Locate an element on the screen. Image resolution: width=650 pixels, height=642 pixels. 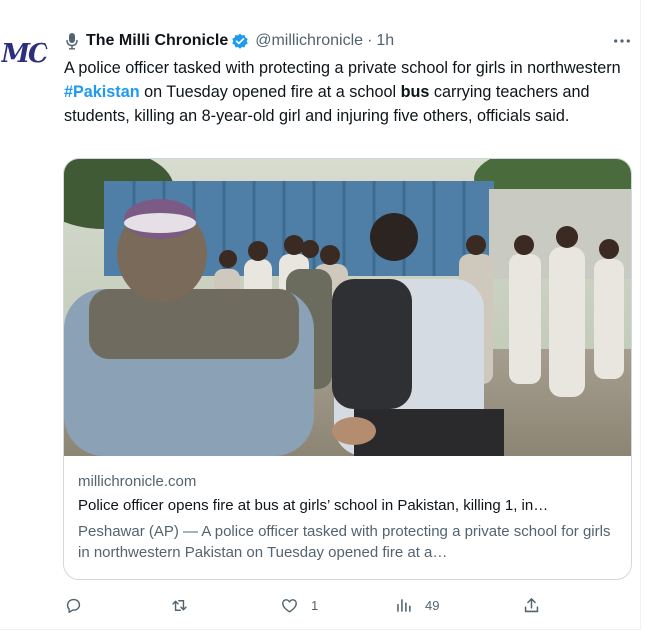
more-icon is located at coordinates (622, 41).